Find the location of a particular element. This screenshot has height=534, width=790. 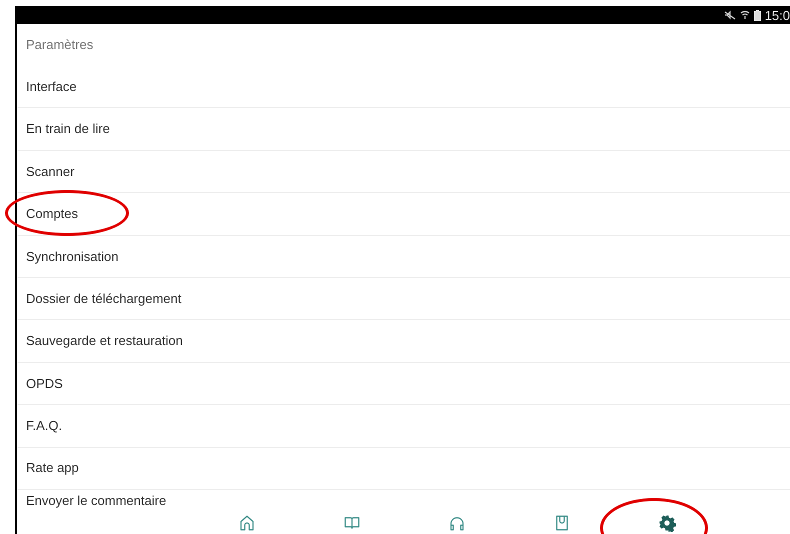

settings-item: Envoyer le commentaire is located at coordinates (403, 501).